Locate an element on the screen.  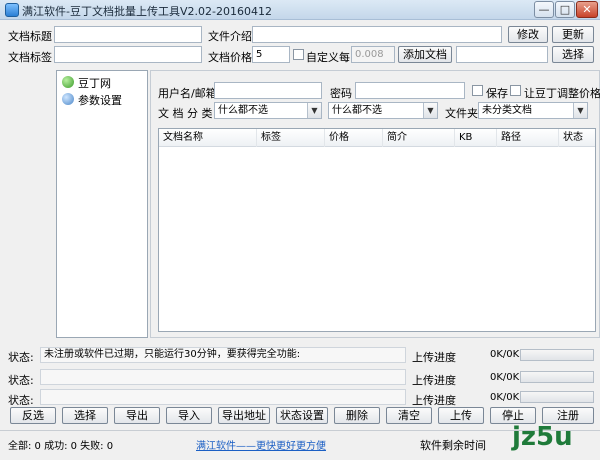
column-header: 文档名称 is located at coordinates (208, 138).